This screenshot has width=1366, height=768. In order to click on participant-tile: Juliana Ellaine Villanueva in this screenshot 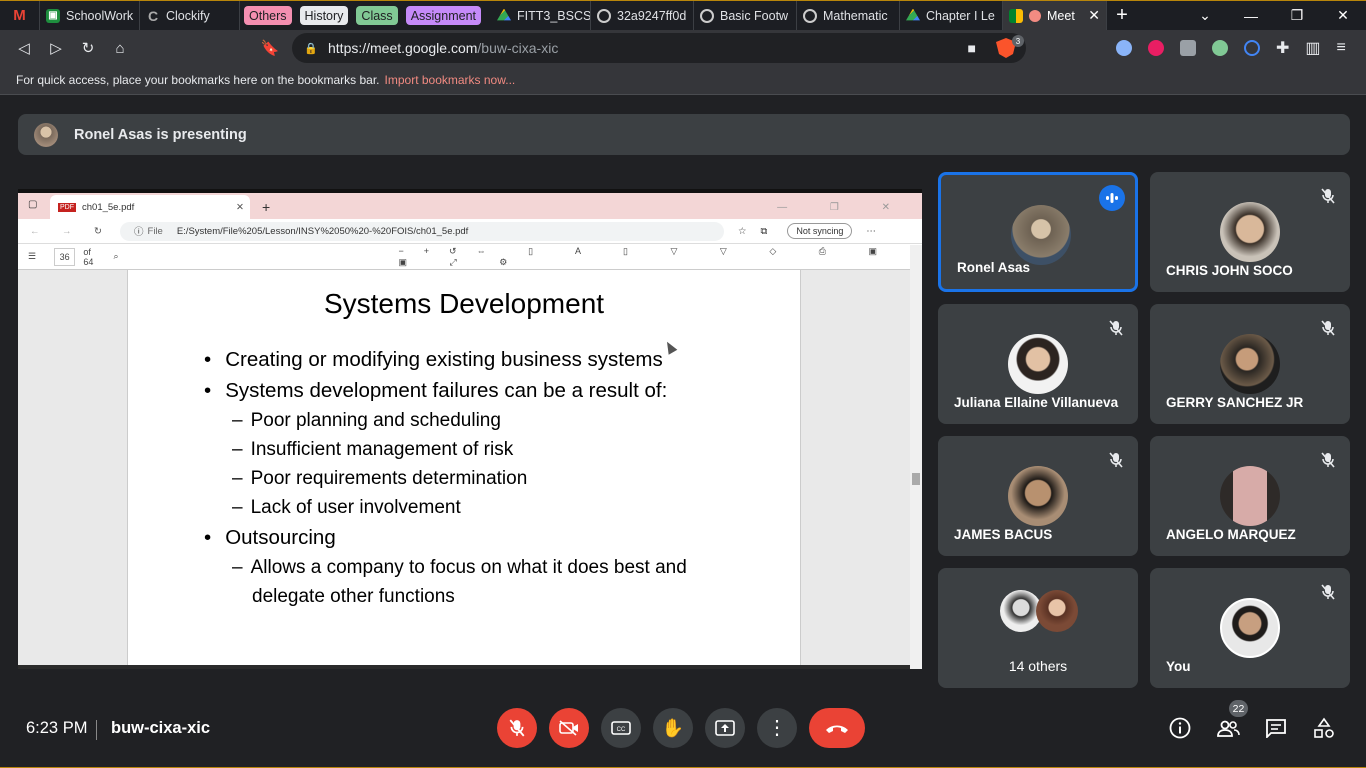, I will do `click(1038, 364)`.